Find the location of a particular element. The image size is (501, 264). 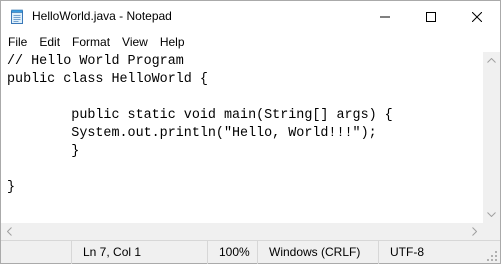

zoom-level: 100% is located at coordinates (232, 252).